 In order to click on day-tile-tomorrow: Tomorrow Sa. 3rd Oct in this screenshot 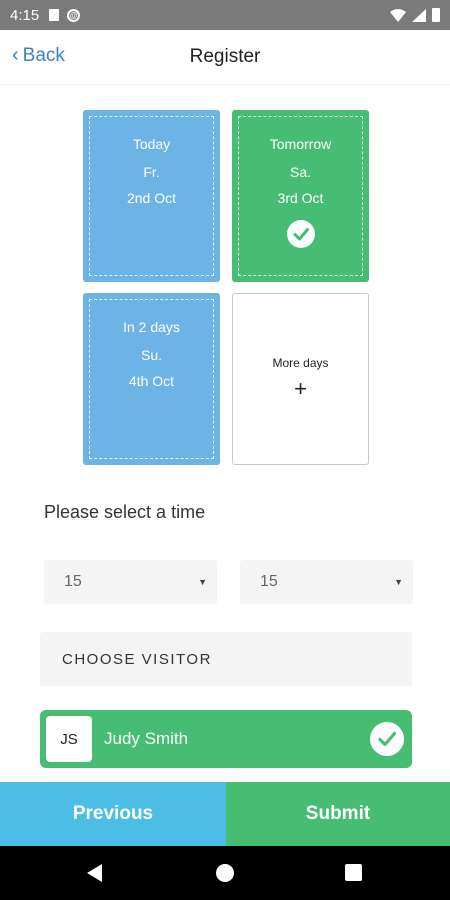, I will do `click(300, 196)`.